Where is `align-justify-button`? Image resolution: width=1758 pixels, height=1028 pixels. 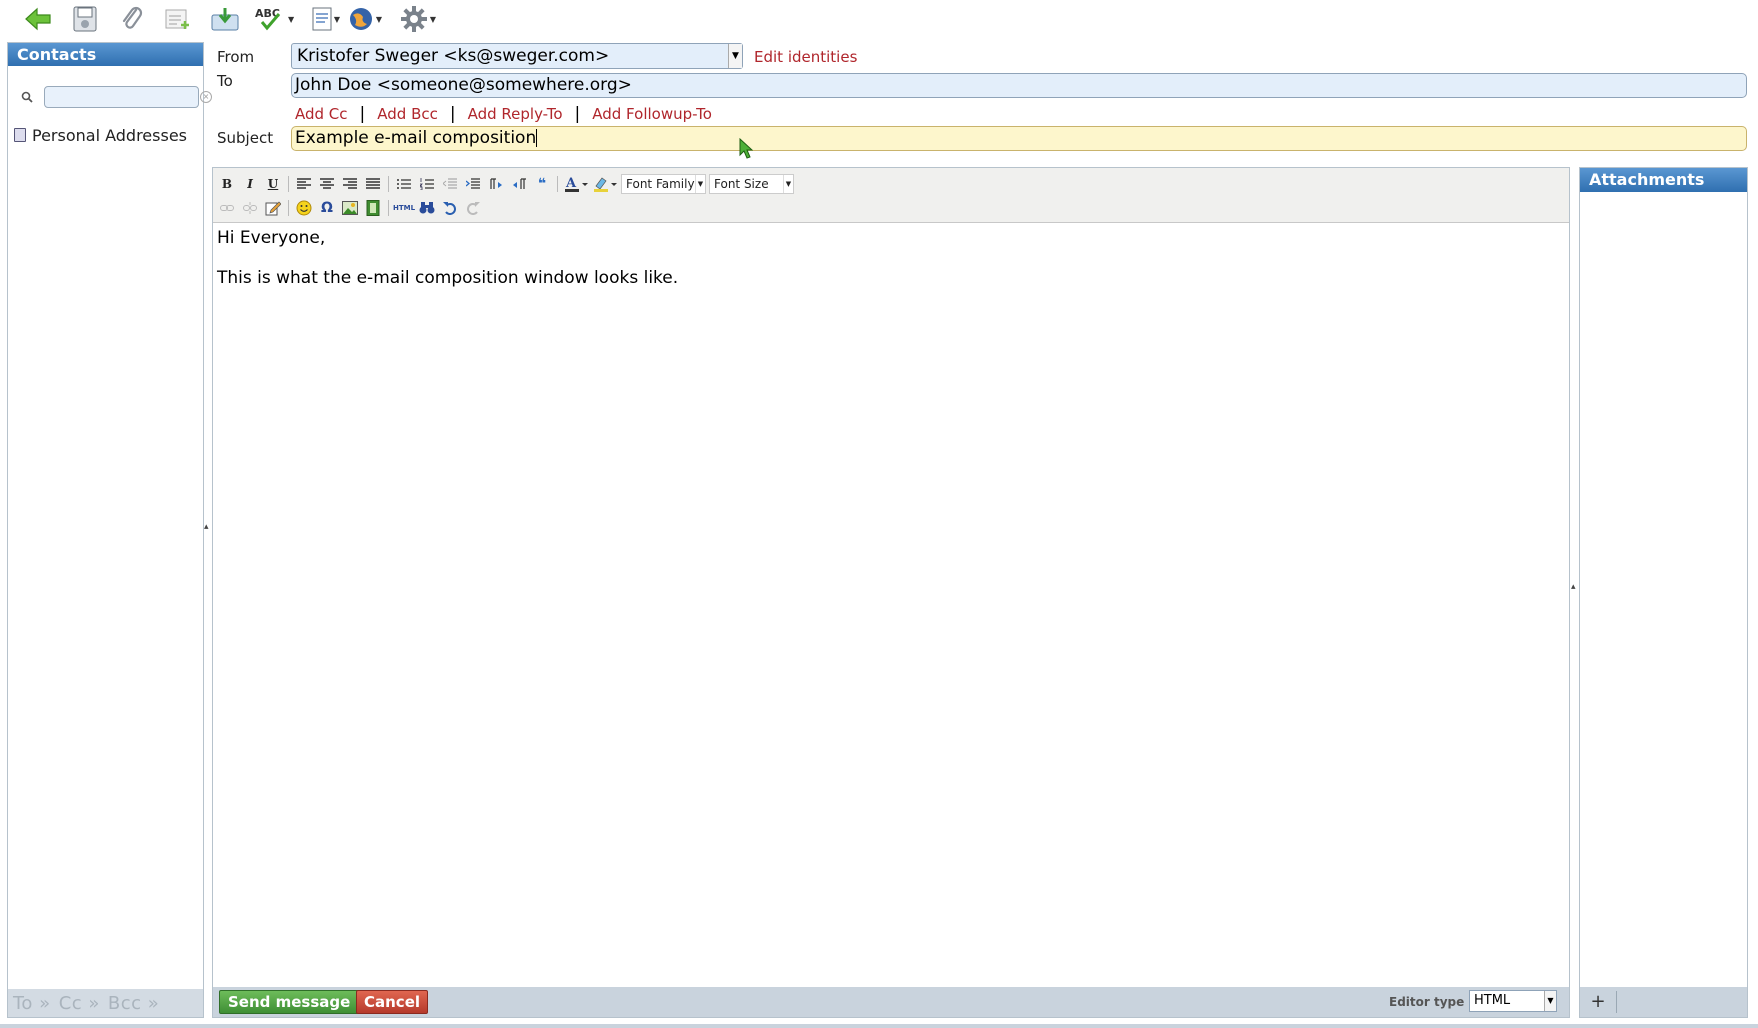
align-justify-button is located at coordinates (373, 184).